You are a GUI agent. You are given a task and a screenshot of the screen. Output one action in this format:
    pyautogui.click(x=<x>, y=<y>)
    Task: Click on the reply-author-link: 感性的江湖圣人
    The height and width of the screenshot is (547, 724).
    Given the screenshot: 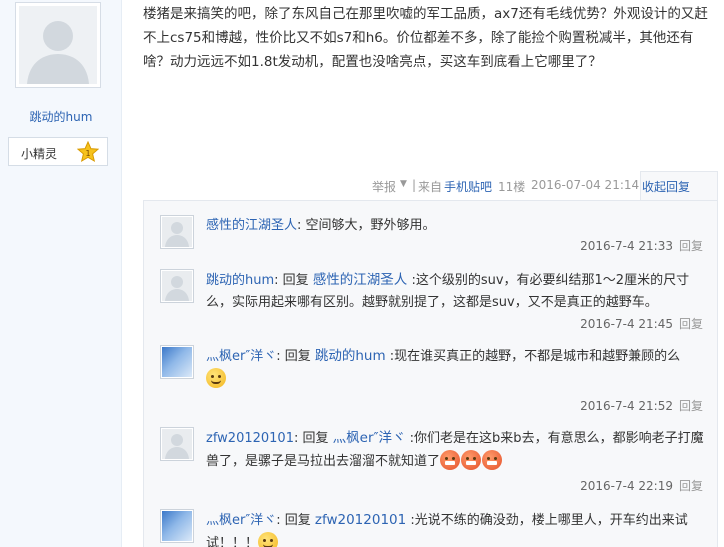 What is the action you would take?
    pyautogui.click(x=251, y=225)
    